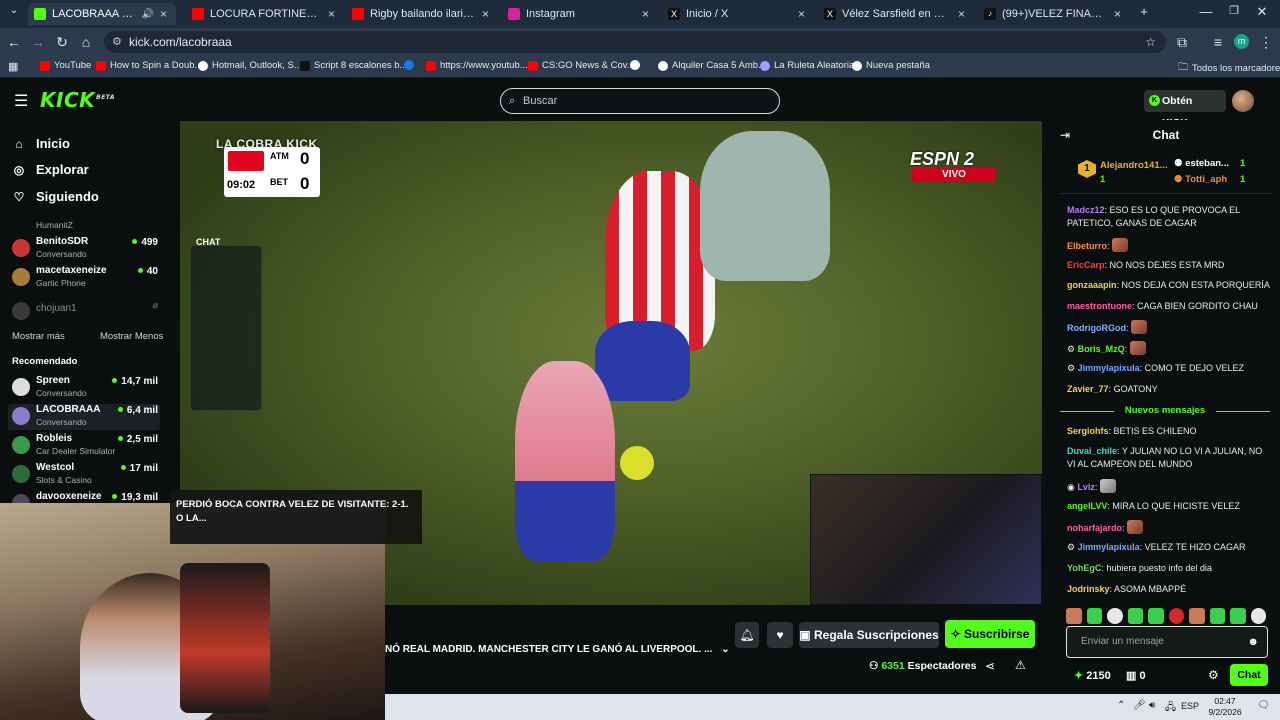  I want to click on chat-message-input: Enviar un mensaje ☻, so click(1167, 642).